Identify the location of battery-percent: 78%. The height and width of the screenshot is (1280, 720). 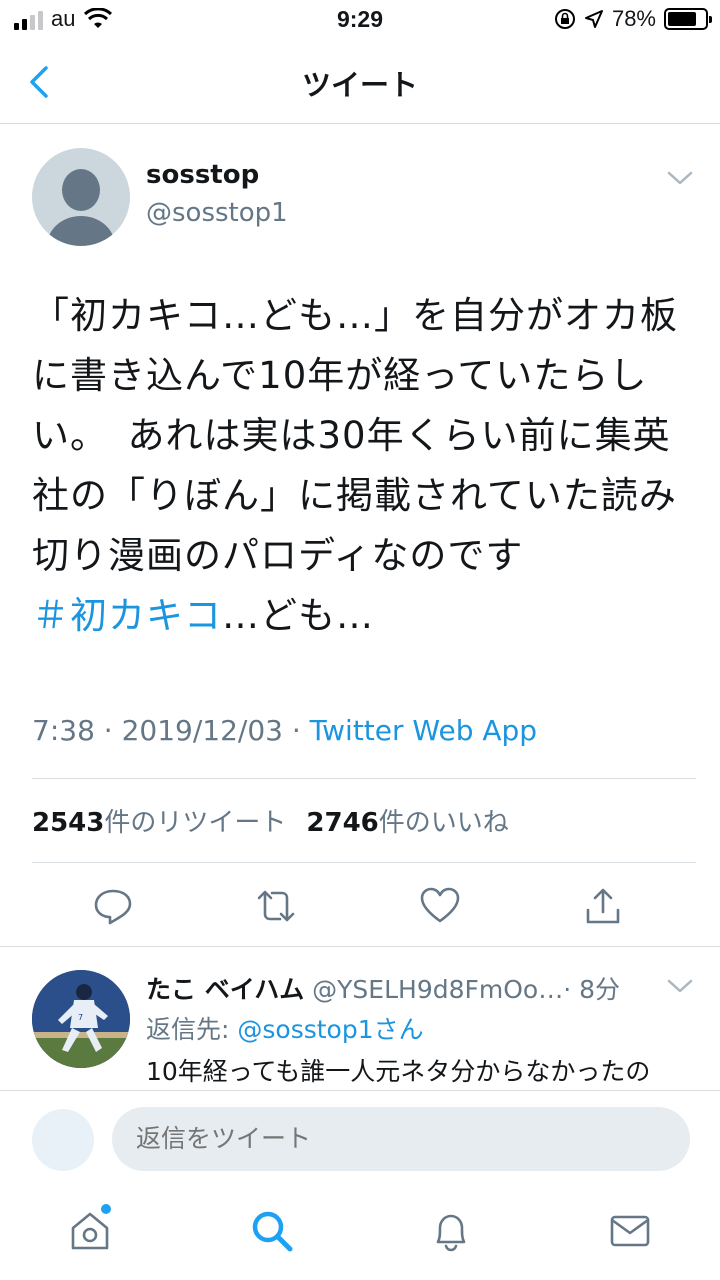
(633, 18).